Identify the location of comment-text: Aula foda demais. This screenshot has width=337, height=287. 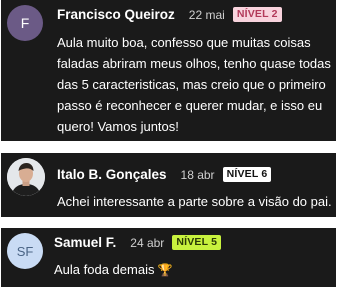
(104, 269).